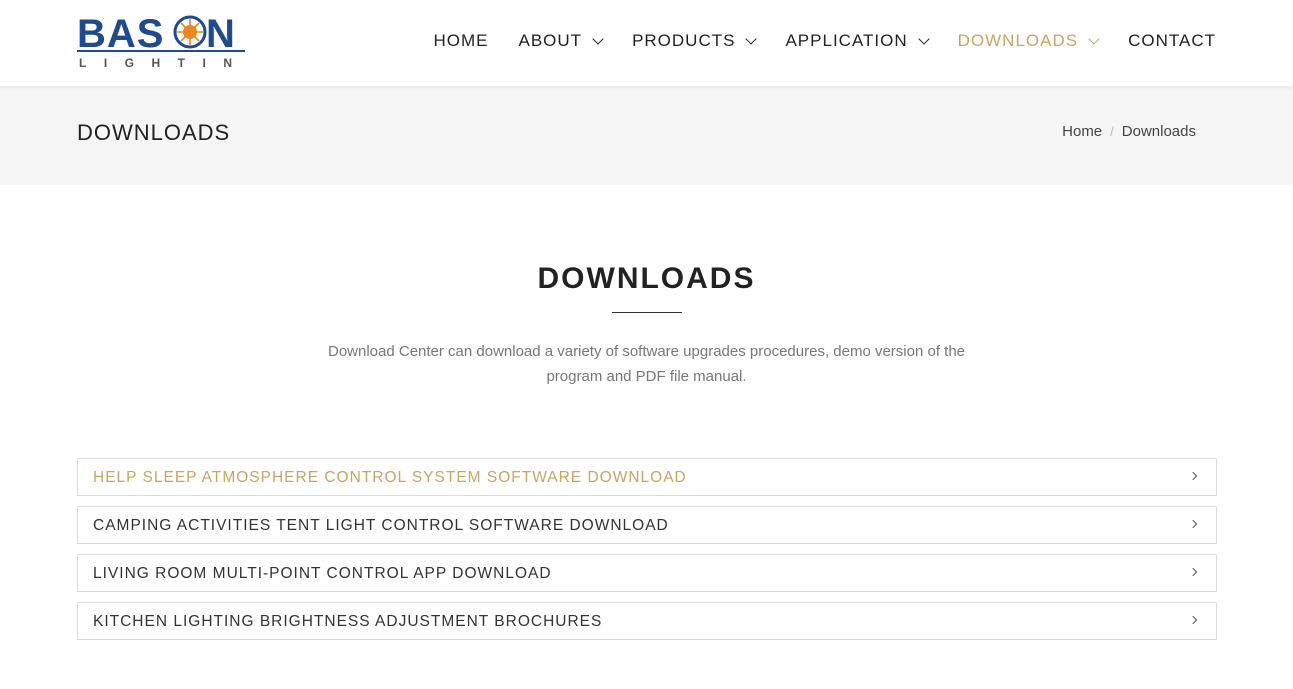  I want to click on nav-about-label: ABOUT, so click(550, 40).